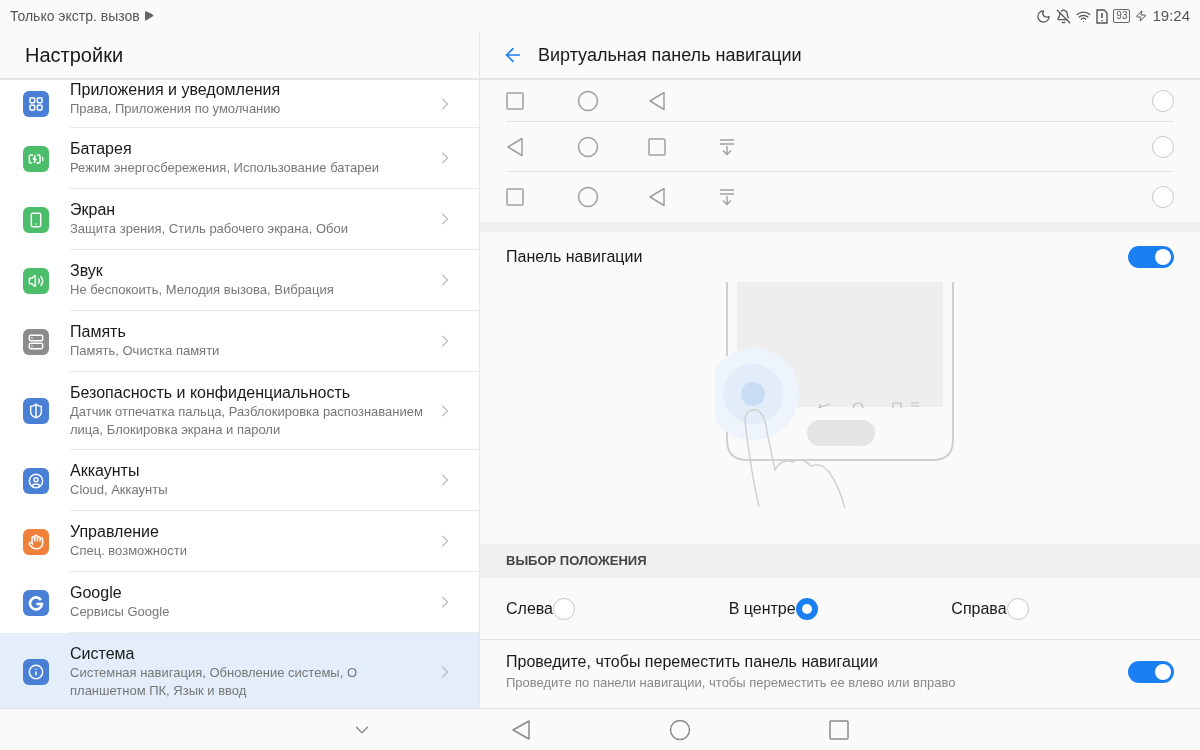 The height and width of the screenshot is (750, 1200). Describe the element at coordinates (129, 551) in the screenshot. I see `item-subtitle: Спец. возможности` at that location.